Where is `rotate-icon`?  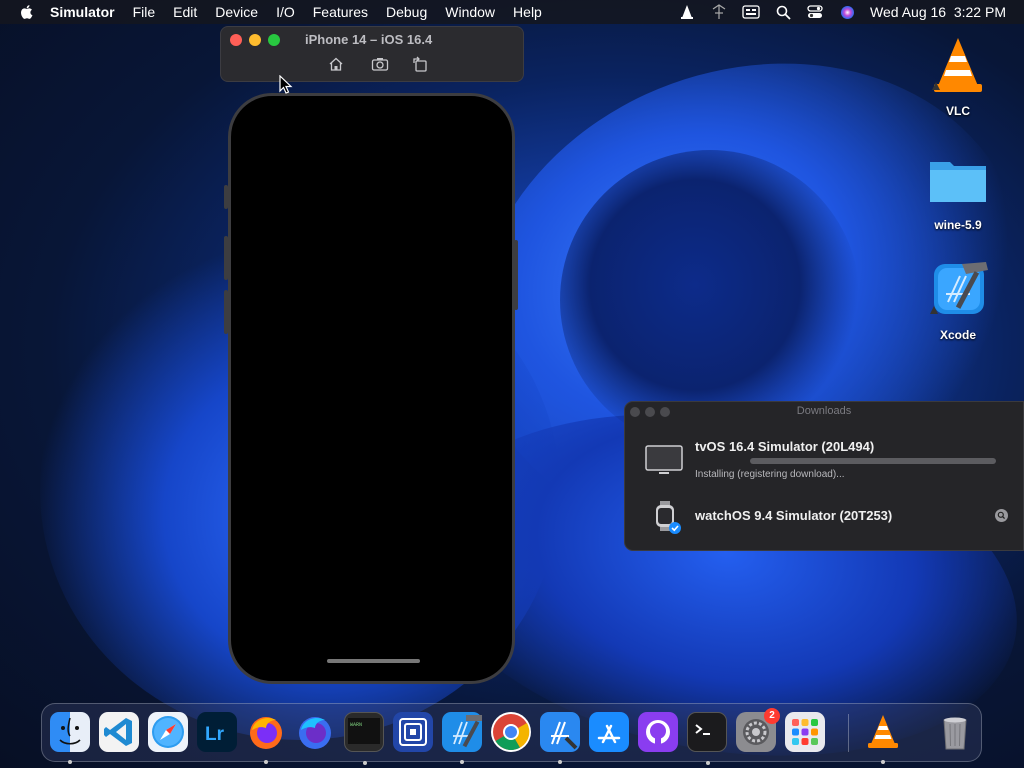 rotate-icon is located at coordinates (420, 64).